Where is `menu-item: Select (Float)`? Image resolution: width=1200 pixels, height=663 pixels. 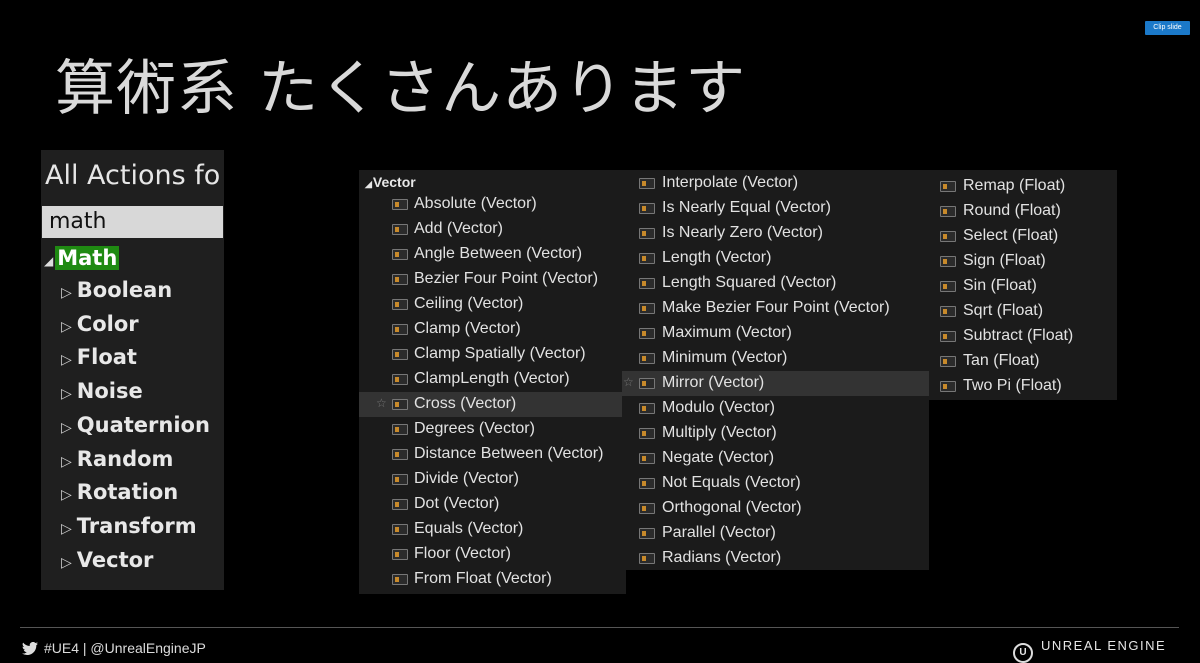
menu-item: Select (Float) is located at coordinates (1023, 236).